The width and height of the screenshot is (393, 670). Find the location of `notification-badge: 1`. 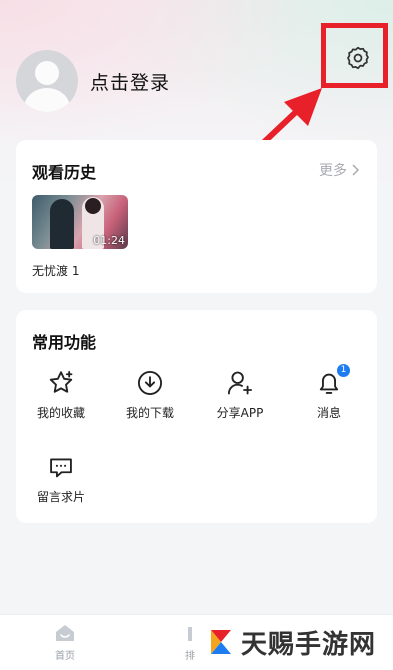

notification-badge: 1 is located at coordinates (343, 370).